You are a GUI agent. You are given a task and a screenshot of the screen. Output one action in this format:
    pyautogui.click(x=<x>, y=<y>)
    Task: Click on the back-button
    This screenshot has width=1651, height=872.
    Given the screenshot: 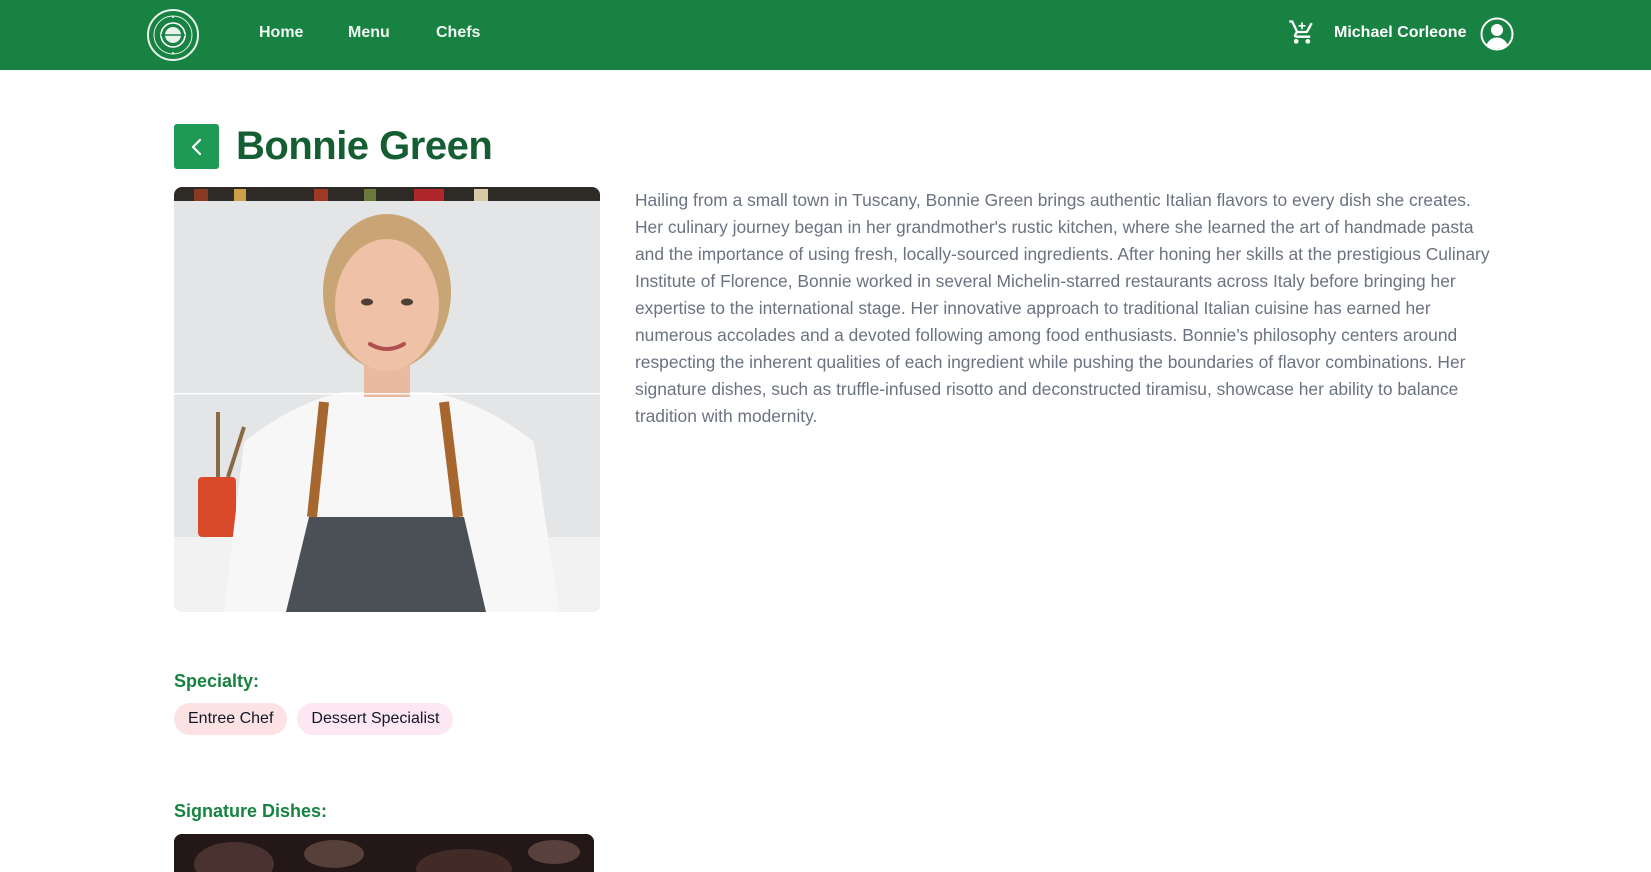 What is the action you would take?
    pyautogui.click(x=196, y=146)
    